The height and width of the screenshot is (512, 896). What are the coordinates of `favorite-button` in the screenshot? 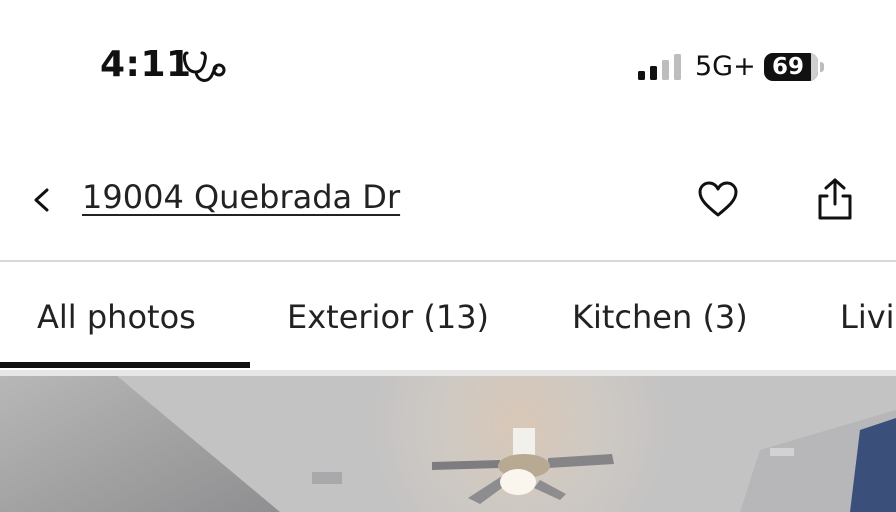 It's located at (718, 200).